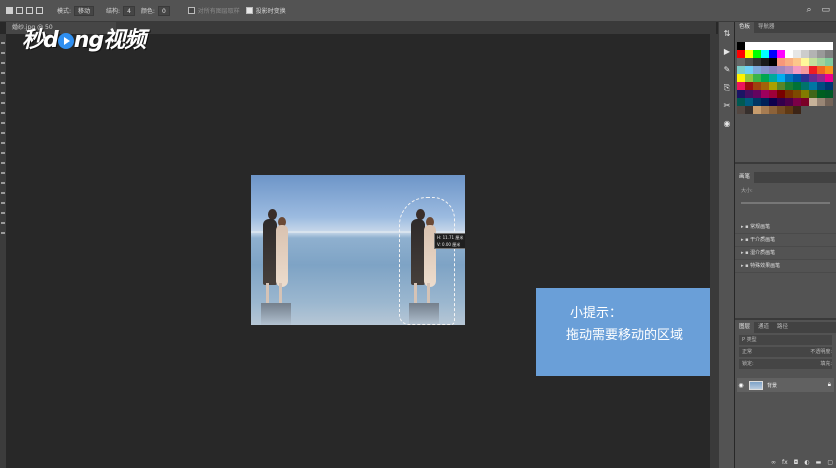 Image resolution: width=836 pixels, height=468 pixels. What do you see at coordinates (39, 10) in the screenshot?
I see `intersect-selection-icon` at bounding box center [39, 10].